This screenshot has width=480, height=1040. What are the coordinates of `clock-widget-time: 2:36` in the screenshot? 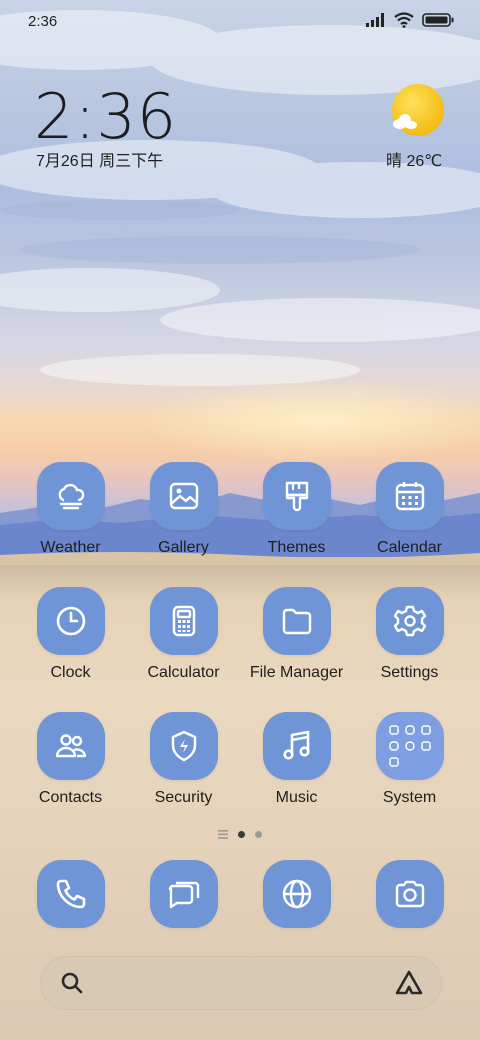 It's located at (105, 116).